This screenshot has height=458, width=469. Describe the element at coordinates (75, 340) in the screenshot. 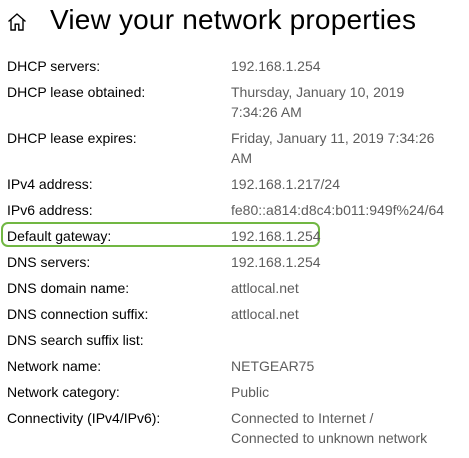

I see `property-label: DNS search suffix list:` at that location.